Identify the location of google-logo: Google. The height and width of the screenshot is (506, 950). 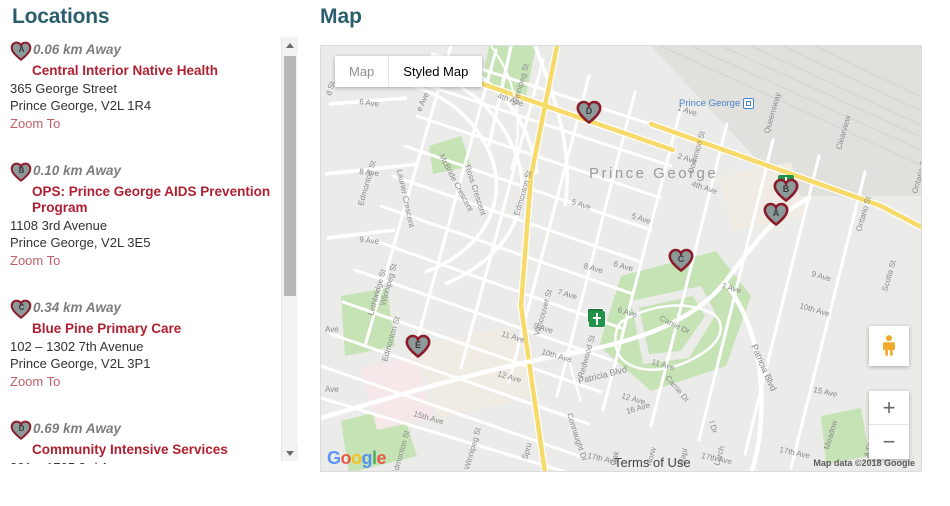
(357, 458).